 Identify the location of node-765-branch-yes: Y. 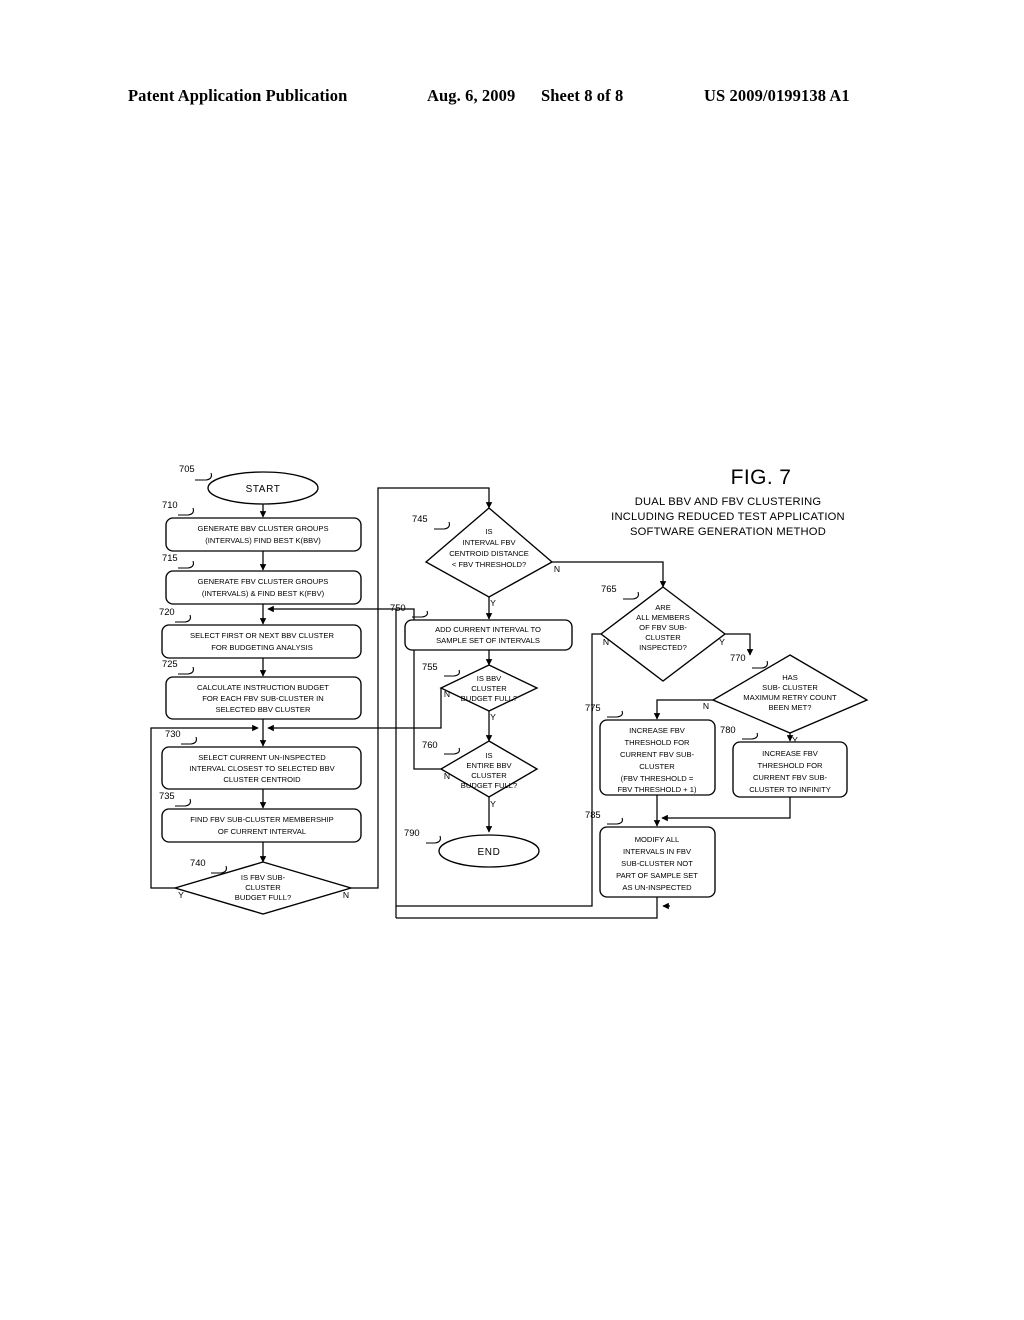
(722, 642).